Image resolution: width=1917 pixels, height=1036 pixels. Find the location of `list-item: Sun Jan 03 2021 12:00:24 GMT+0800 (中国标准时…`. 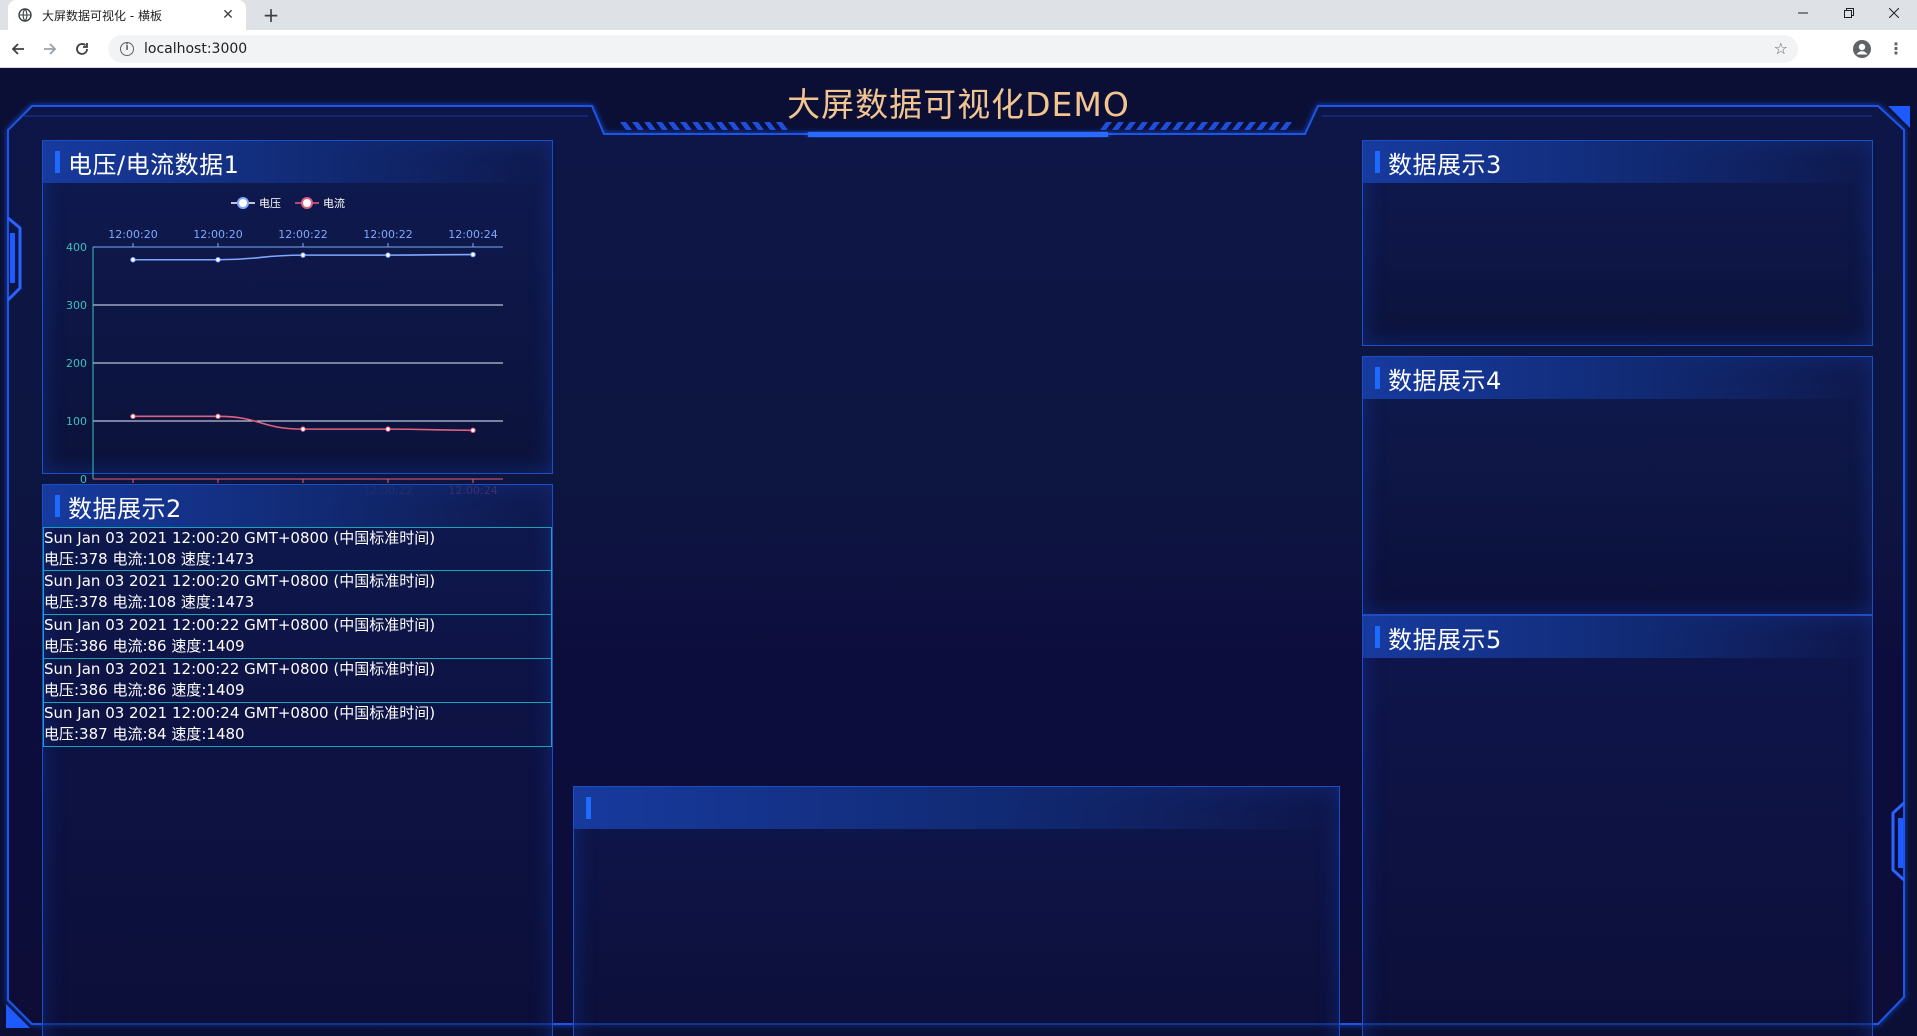

list-item: Sun Jan 03 2021 12:00:24 GMT+0800 (中国标准时… is located at coordinates (297, 725).